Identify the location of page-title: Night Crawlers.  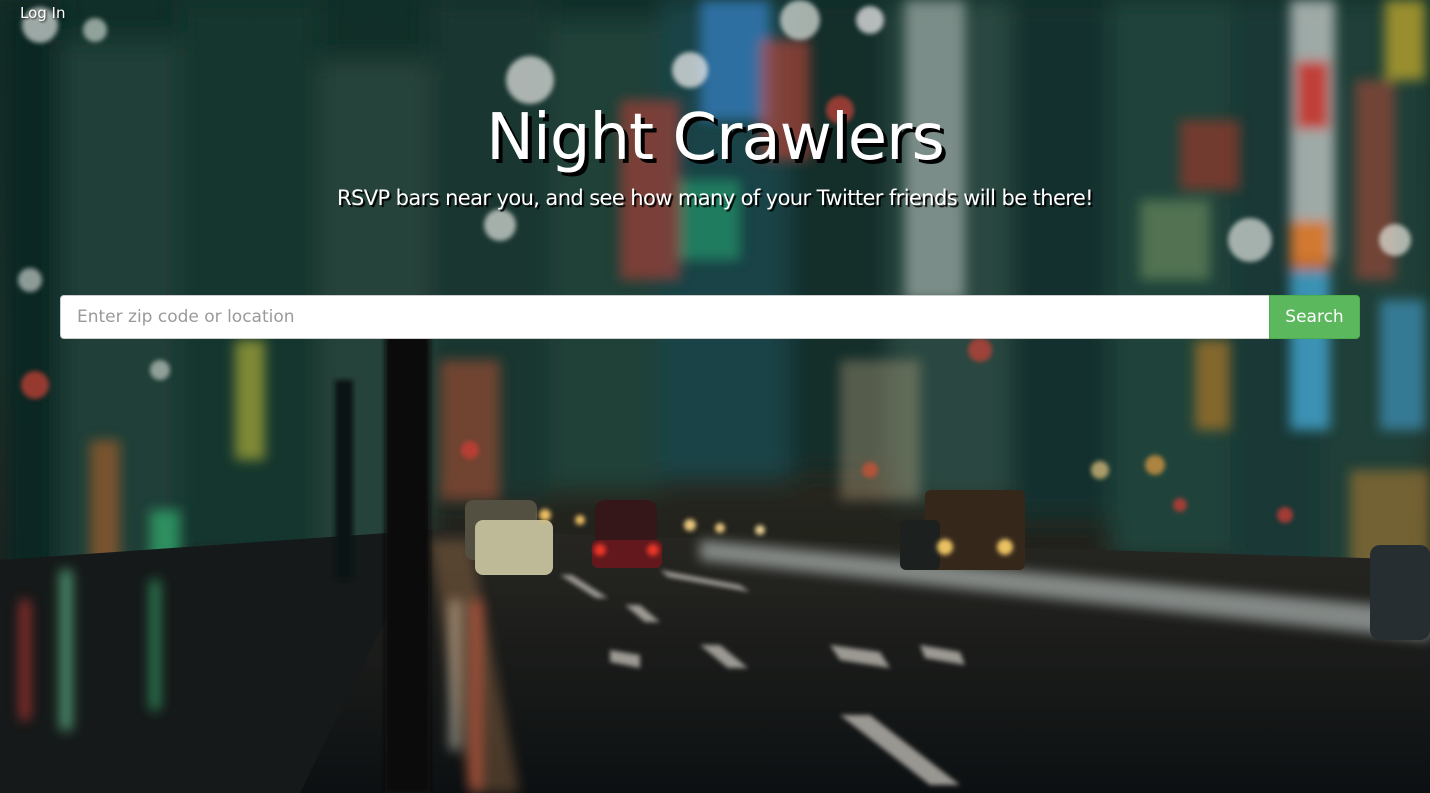
(715, 138).